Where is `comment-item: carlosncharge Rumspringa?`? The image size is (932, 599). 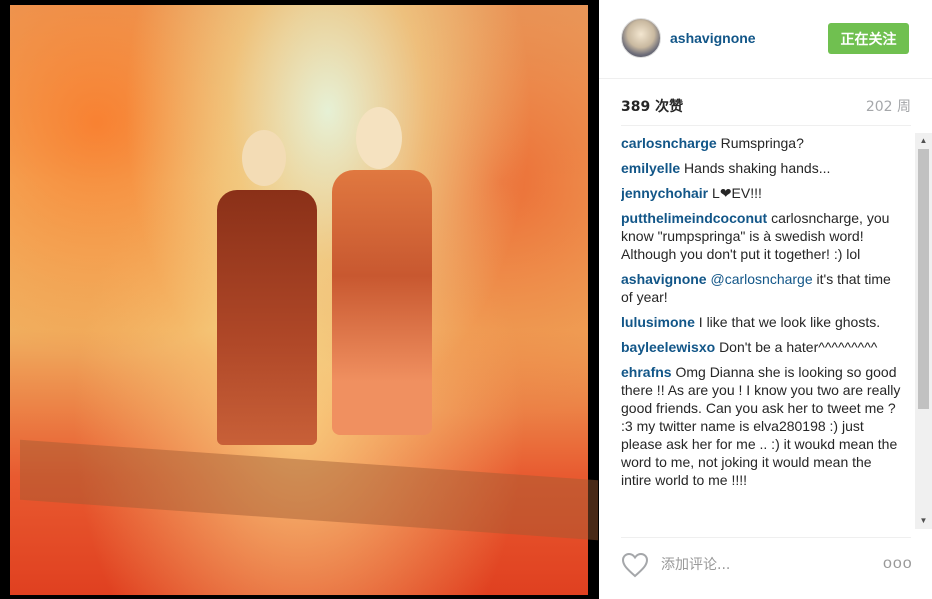
comment-item: carlosncharge Rumspringa? is located at coordinates (761, 143).